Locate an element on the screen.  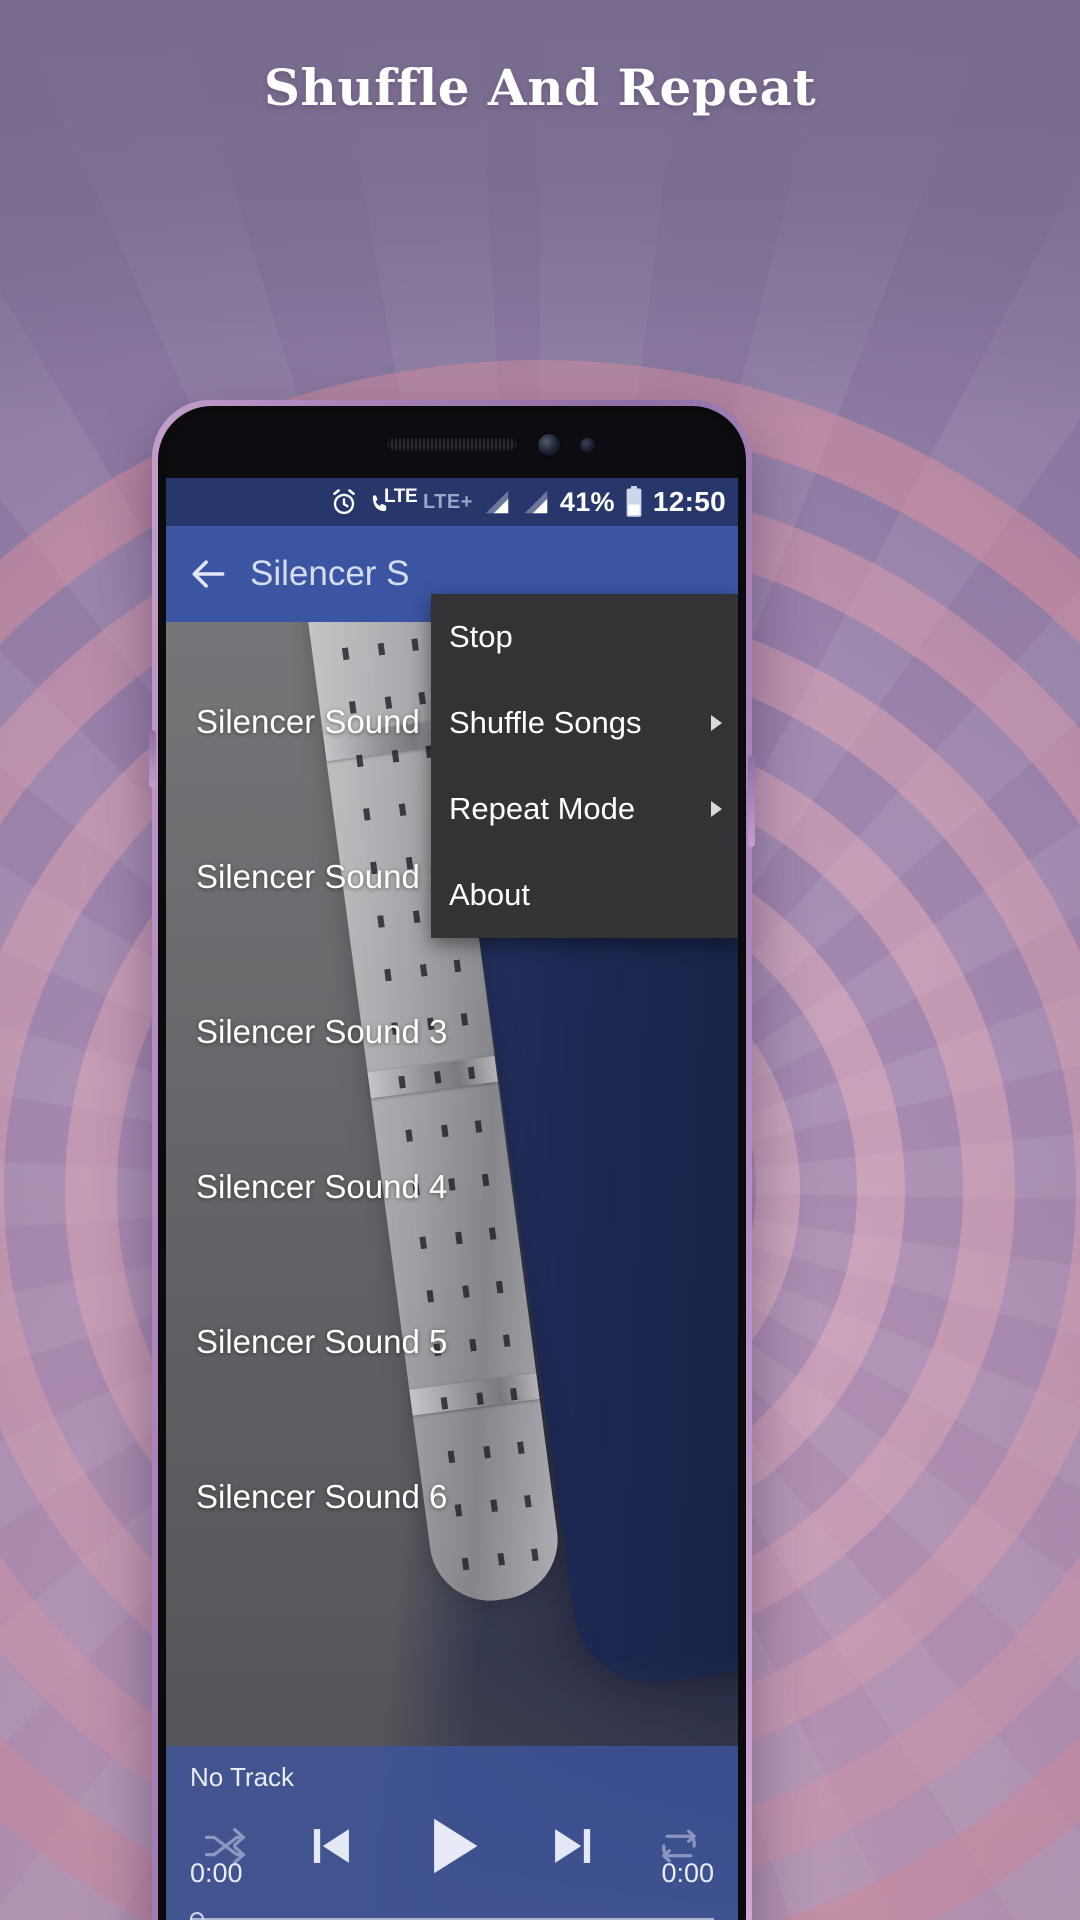
menu-item-label: Shuffle Songs is located at coordinates (545, 722).